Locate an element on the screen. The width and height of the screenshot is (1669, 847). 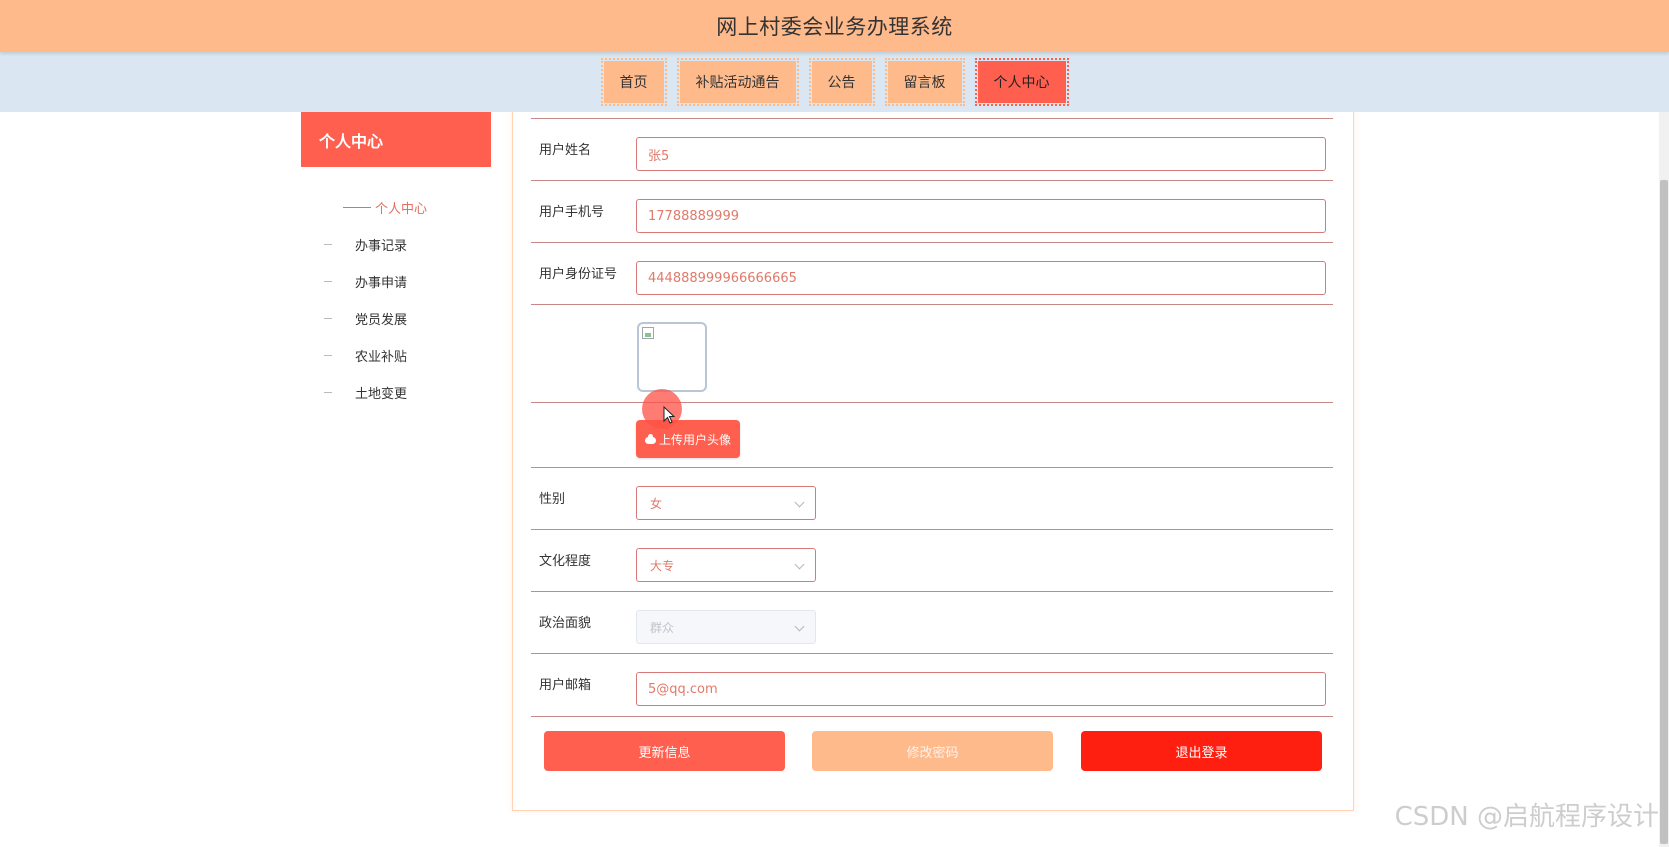
nav-item-subsidy-notice: 补贴活动通告 is located at coordinates (737, 82).